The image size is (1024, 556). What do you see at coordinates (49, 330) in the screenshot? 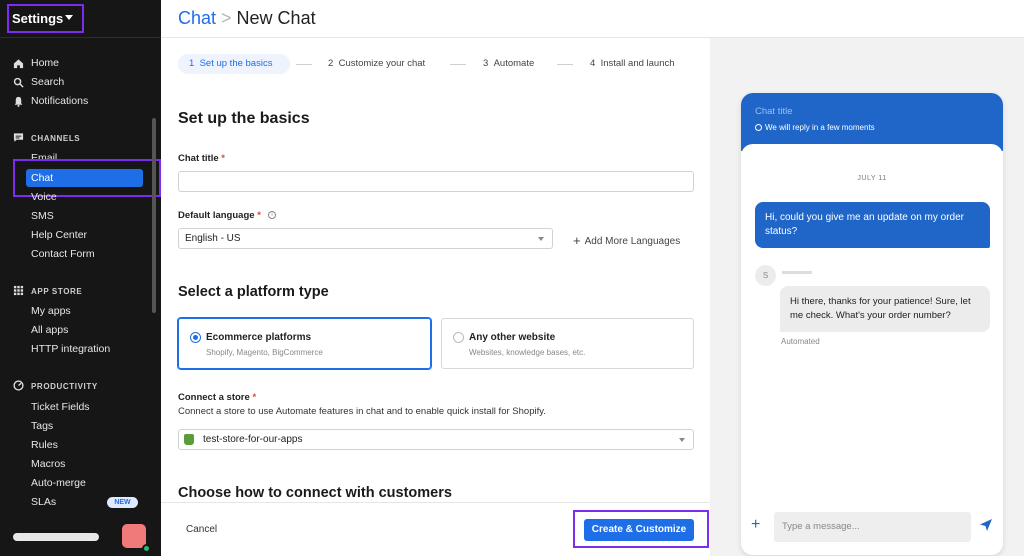
I see `sidebar-item-all-apps: All apps` at bounding box center [49, 330].